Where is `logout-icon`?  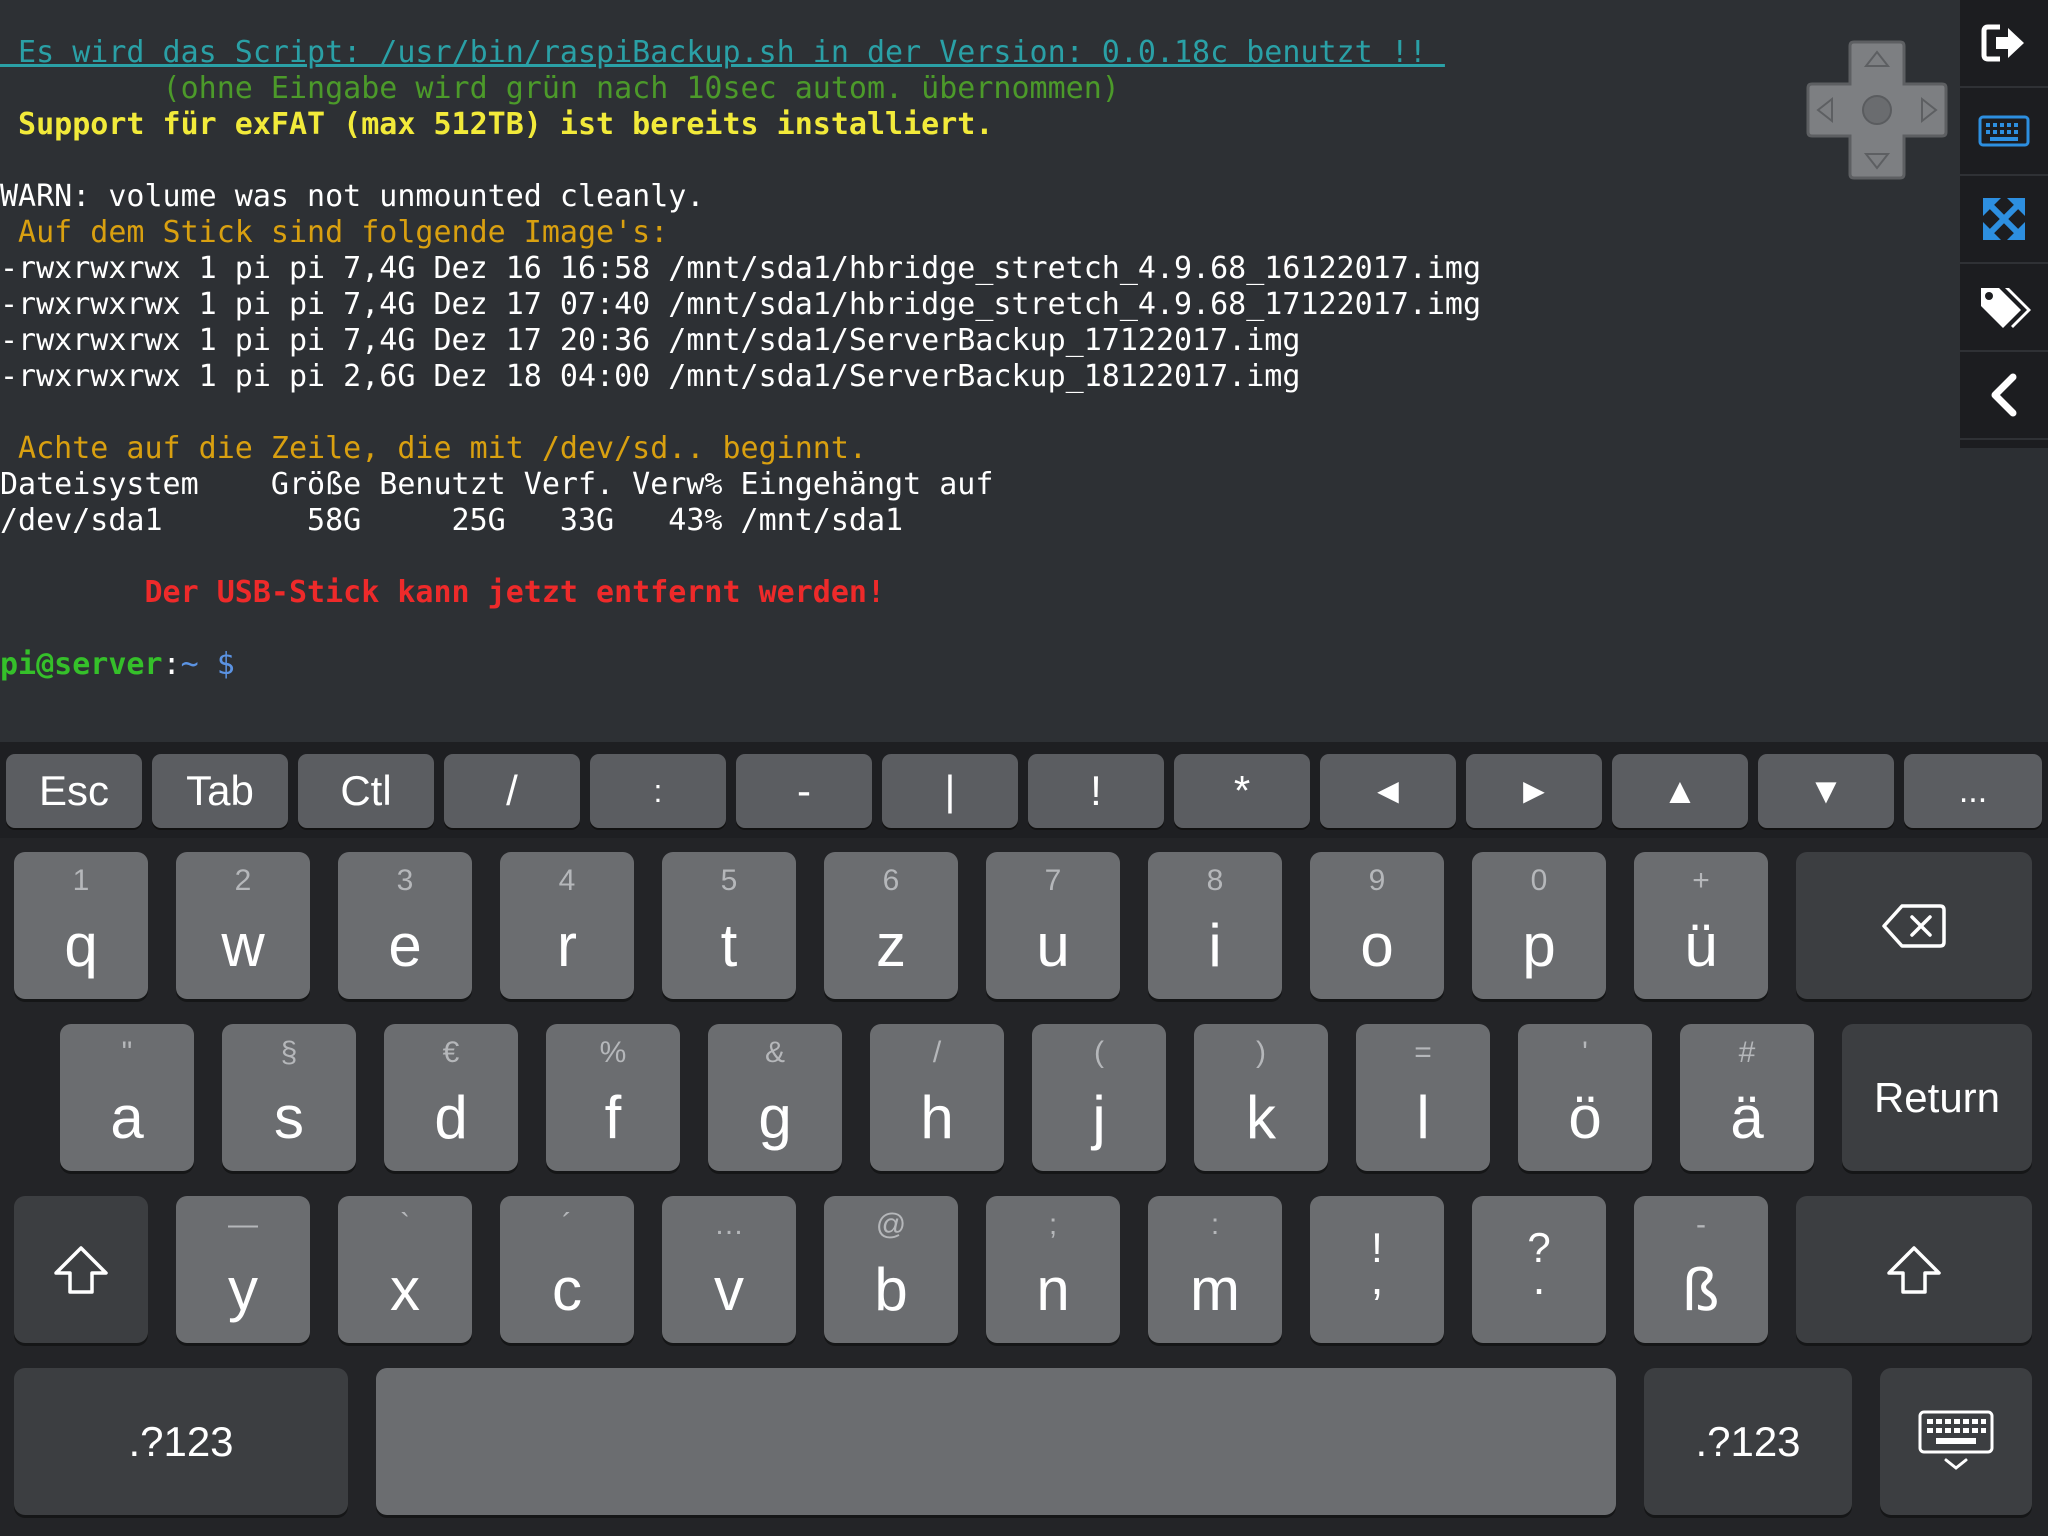 logout-icon is located at coordinates (2002, 43).